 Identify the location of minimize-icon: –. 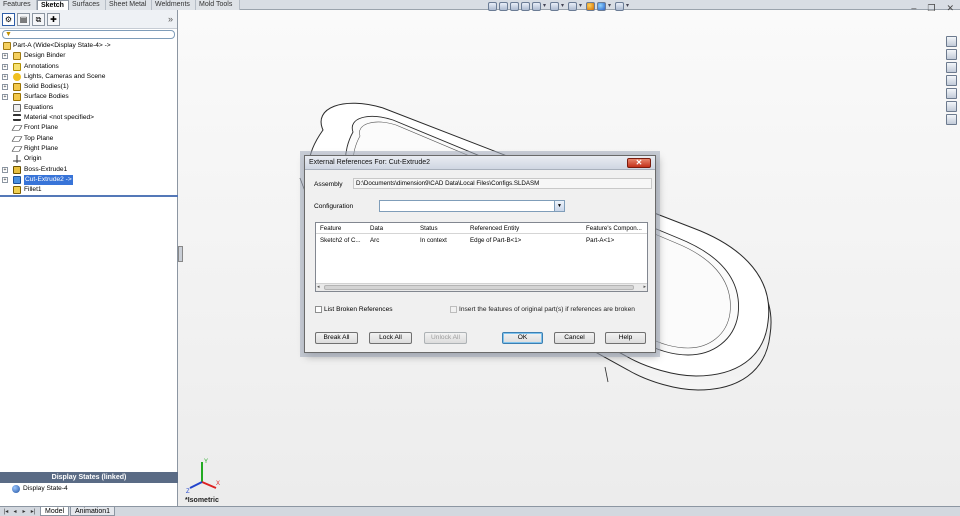
(913, 8).